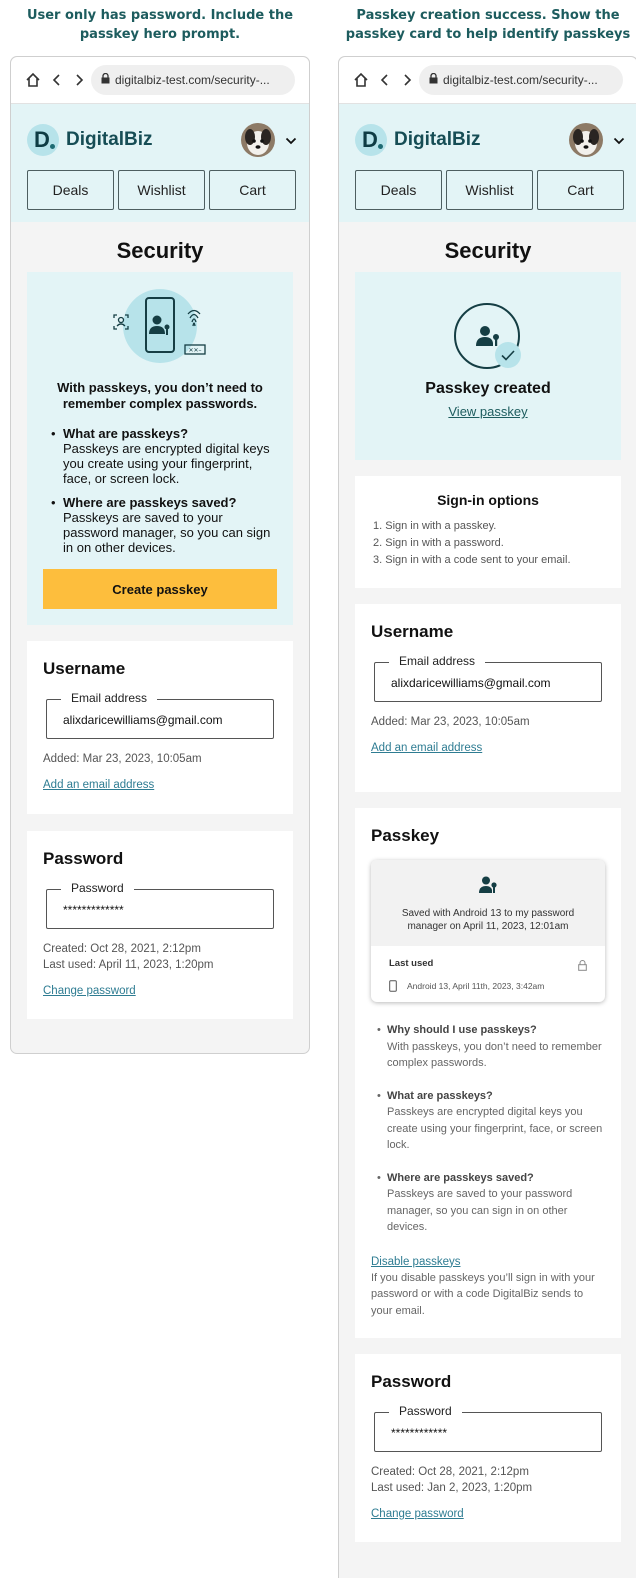 Image resolution: width=636 pixels, height=1578 pixels. What do you see at coordinates (476, 986) in the screenshot?
I see `device-text: Android 13, April 11th, 2023, 3:42am` at bounding box center [476, 986].